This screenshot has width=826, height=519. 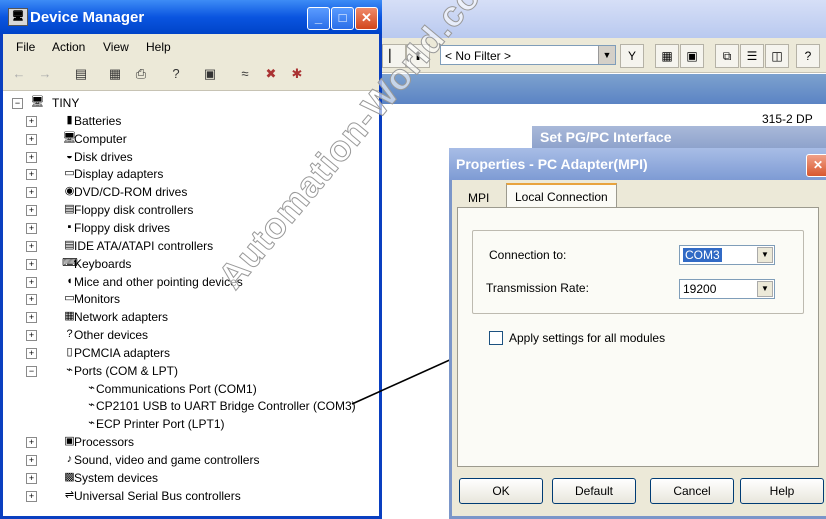 I want to click on rate-label: Transmission Rate:, so click(x=537, y=288).